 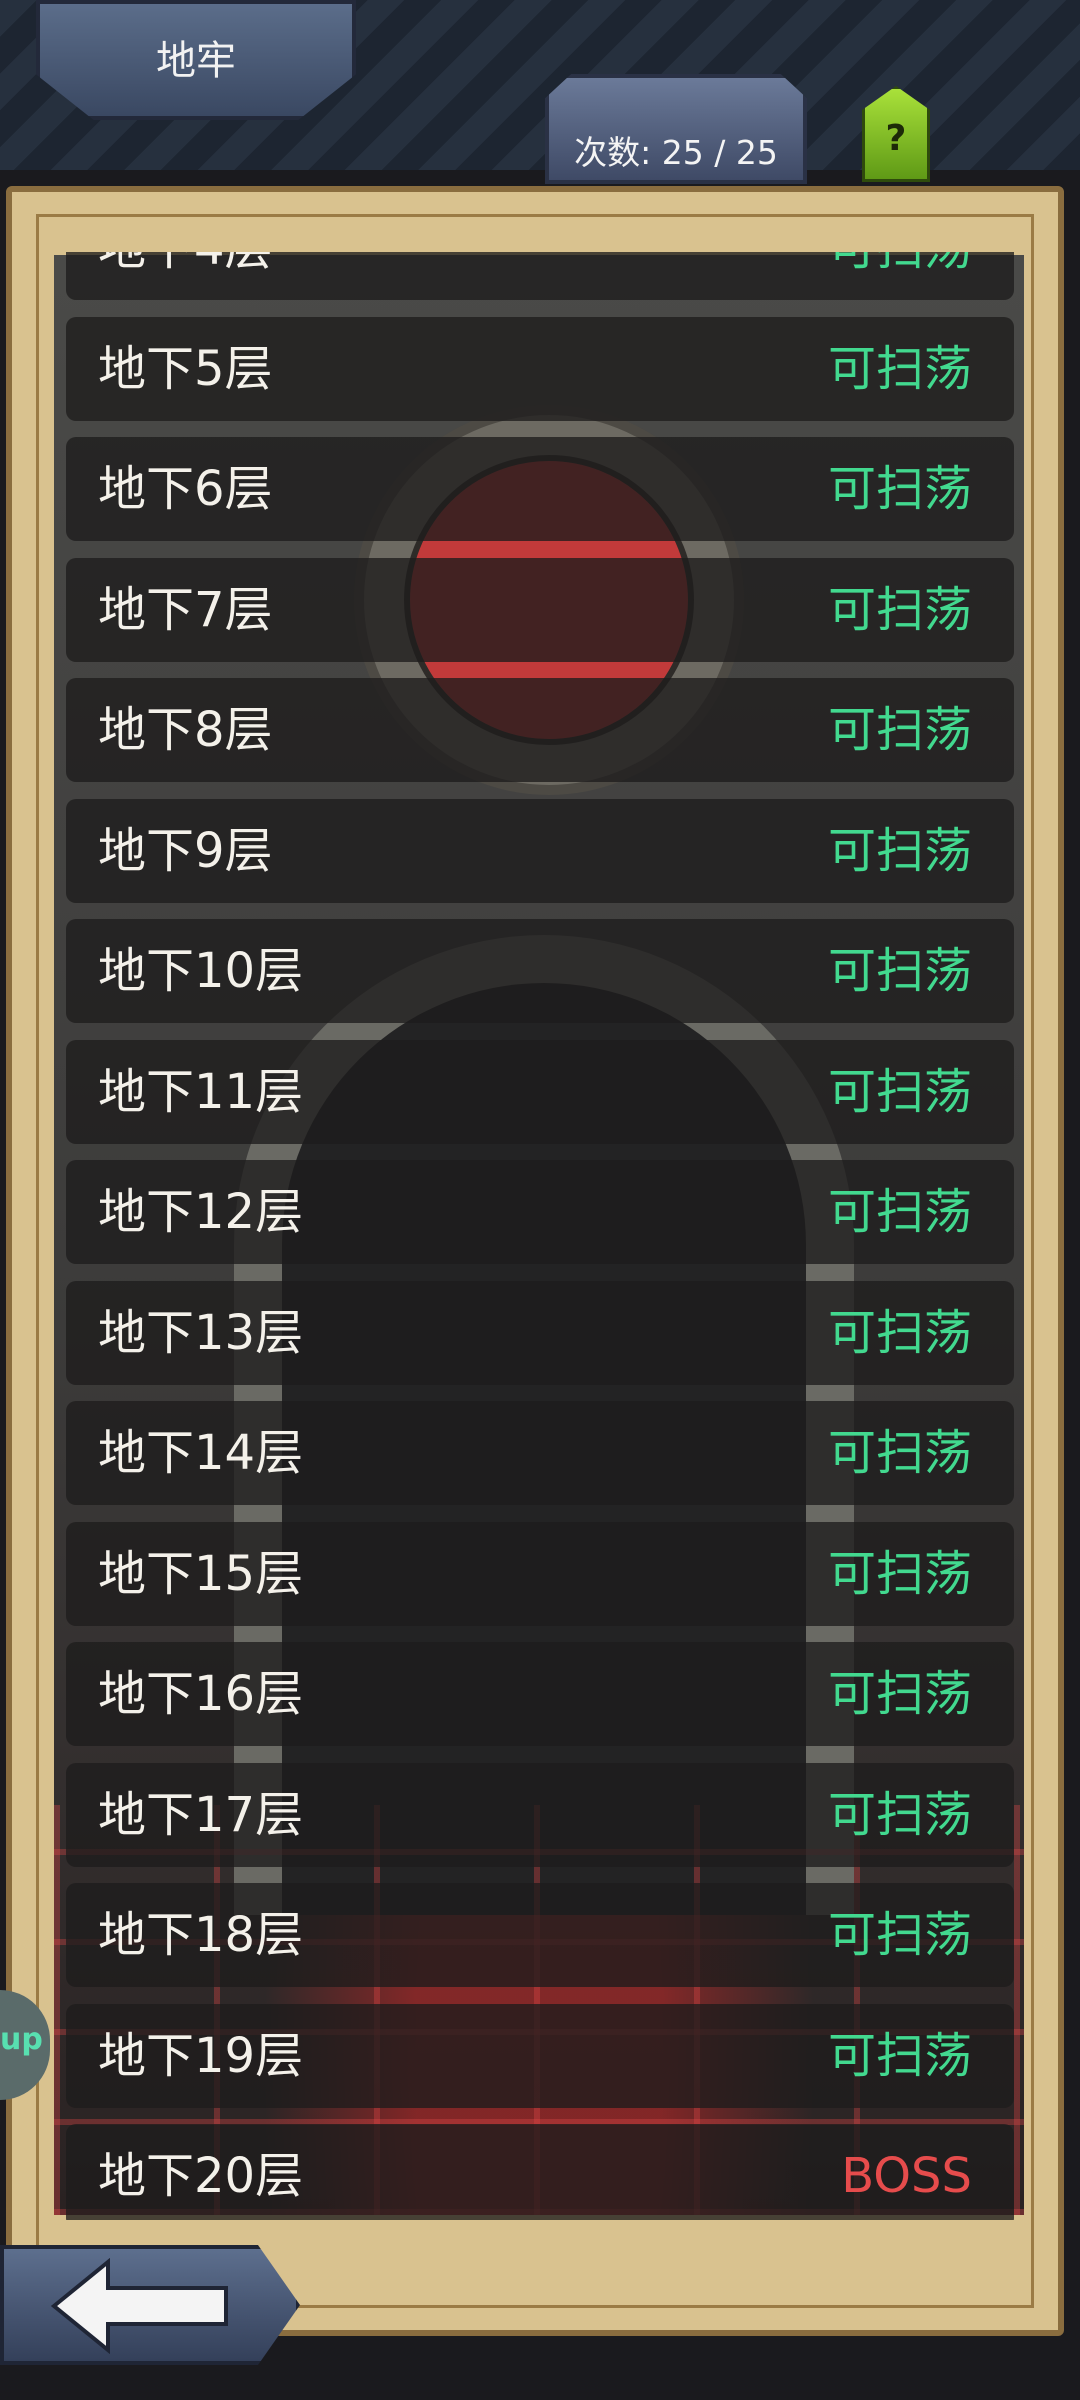 I want to click on floor-row: 地下11层 可扫荡, so click(x=540, y=1091).